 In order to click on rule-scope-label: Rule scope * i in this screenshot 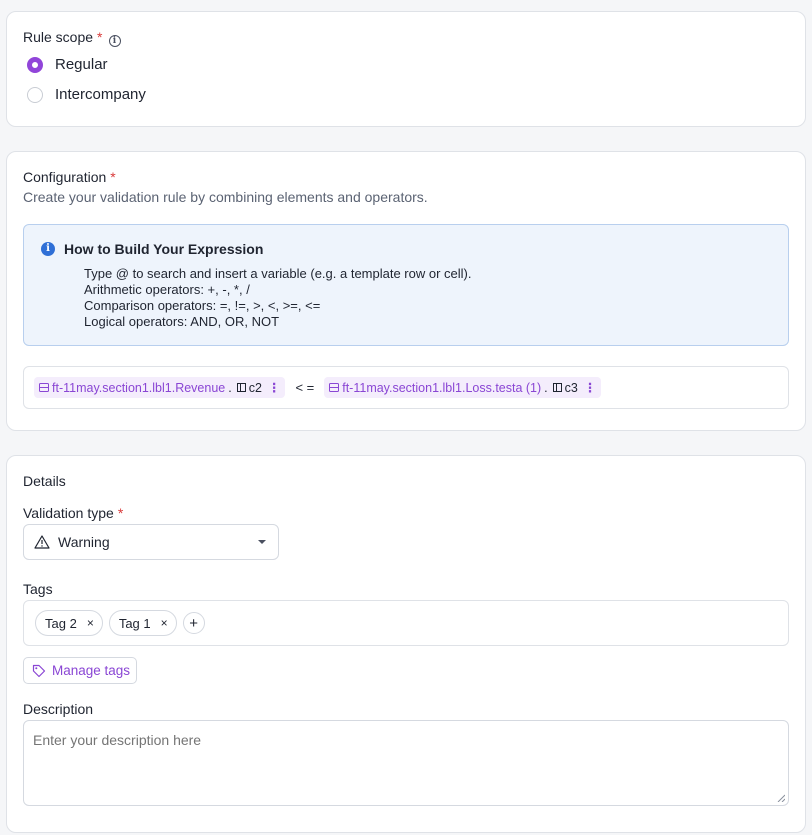, I will do `click(72, 38)`.